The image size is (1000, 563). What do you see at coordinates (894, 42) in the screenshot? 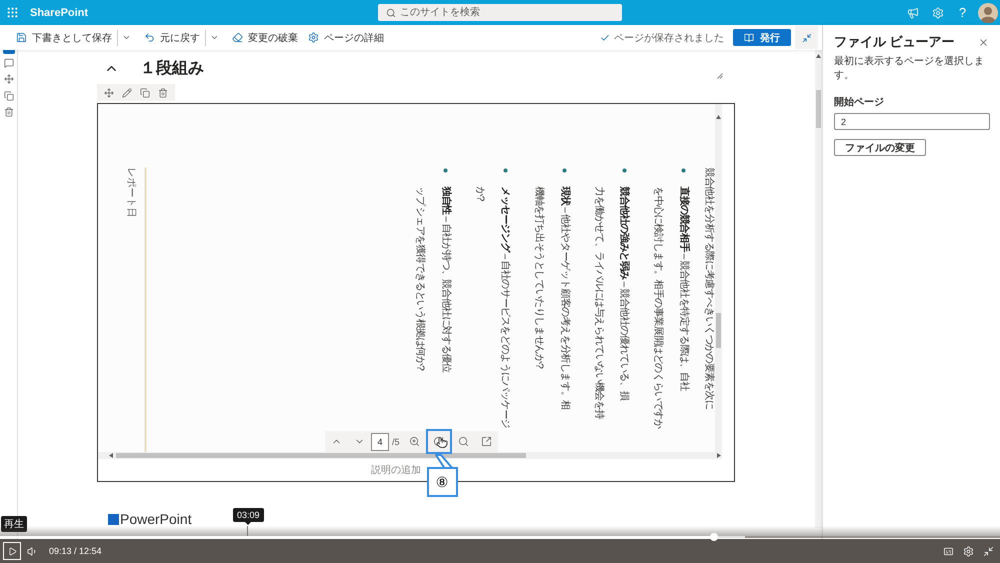
I see `panel-title: ファイル ビューアー` at bounding box center [894, 42].